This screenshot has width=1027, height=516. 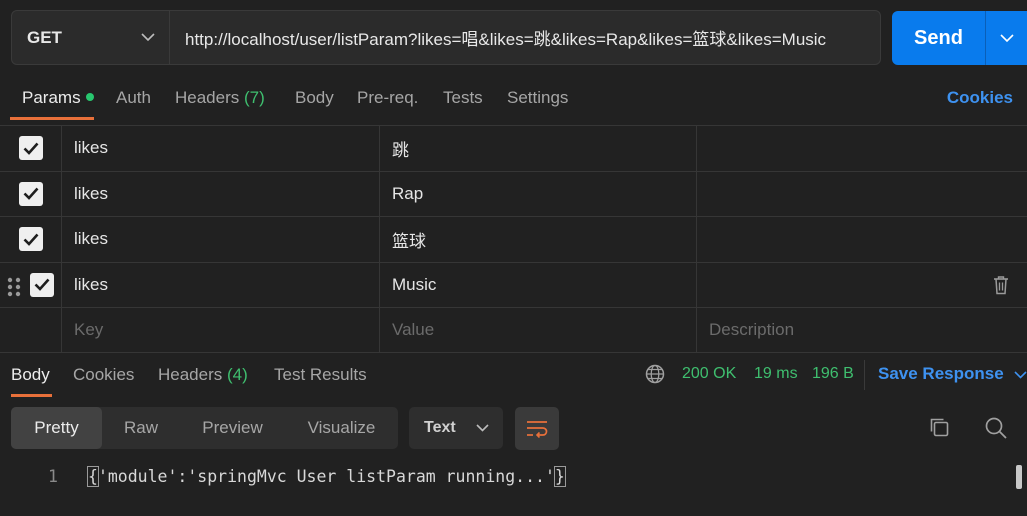 What do you see at coordinates (538, 193) in the screenshot?
I see `param-value: Rap` at bounding box center [538, 193].